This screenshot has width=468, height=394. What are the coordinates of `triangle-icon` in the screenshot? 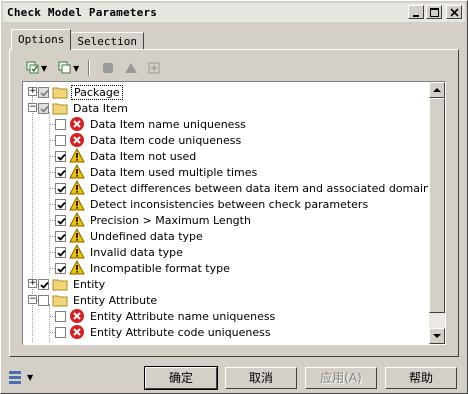 It's located at (131, 68).